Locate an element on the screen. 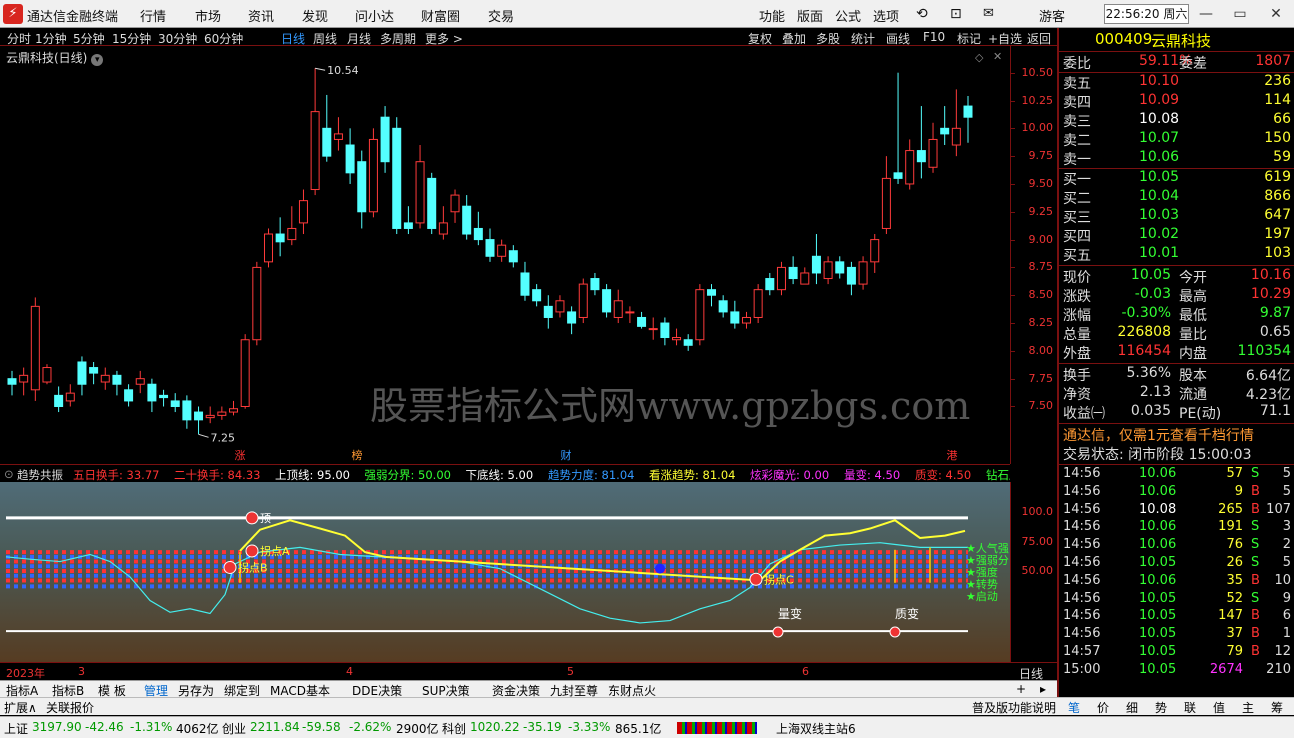 The width and height of the screenshot is (1294, 738). change-marker: 量变 is located at coordinates (787, 622).